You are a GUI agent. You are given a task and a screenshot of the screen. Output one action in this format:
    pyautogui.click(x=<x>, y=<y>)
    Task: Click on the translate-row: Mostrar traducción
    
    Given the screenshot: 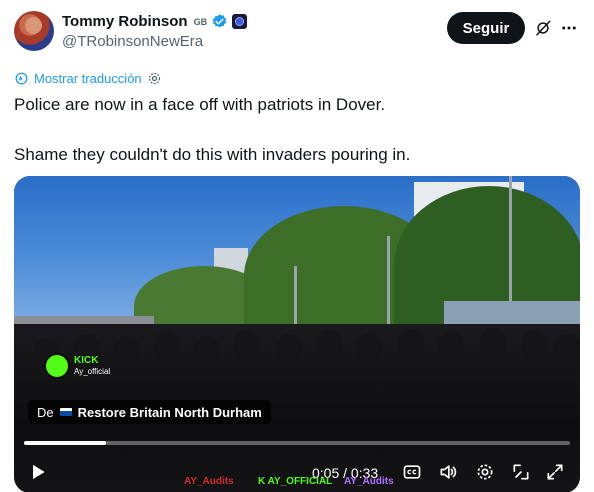 What is the action you would take?
    pyautogui.click(x=88, y=78)
    